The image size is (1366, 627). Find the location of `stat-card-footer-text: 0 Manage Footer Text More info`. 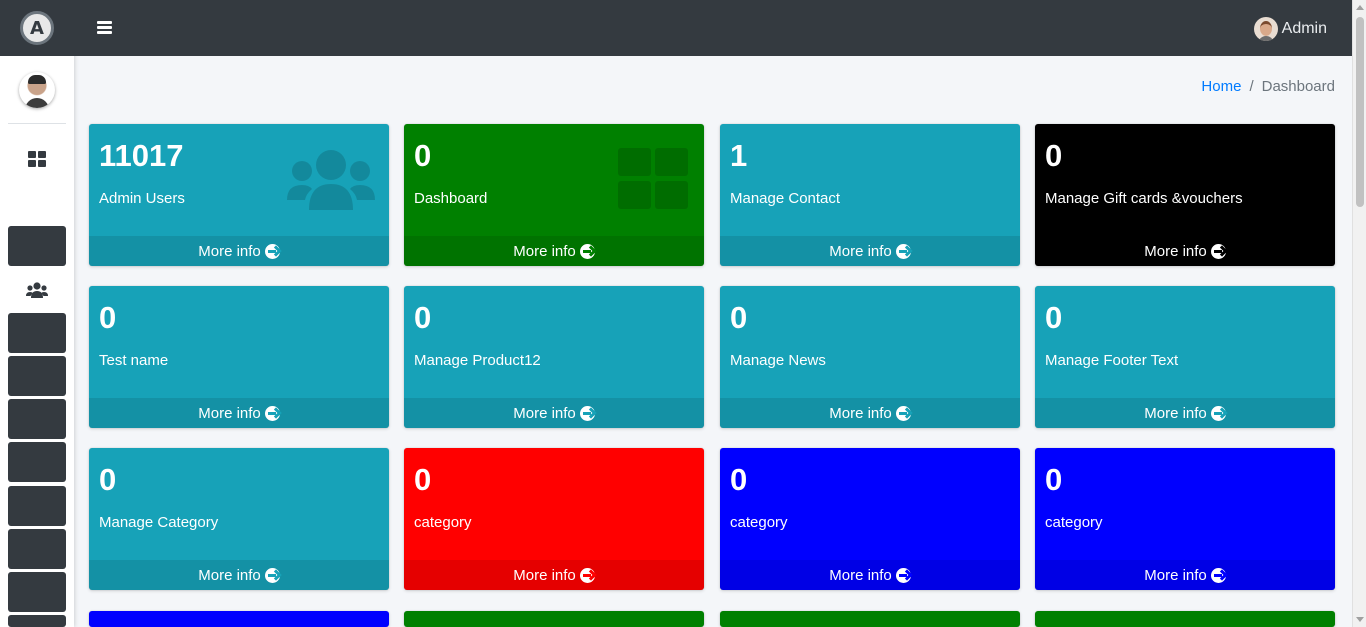

stat-card-footer-text: 0 Manage Footer Text More info is located at coordinates (1185, 357).